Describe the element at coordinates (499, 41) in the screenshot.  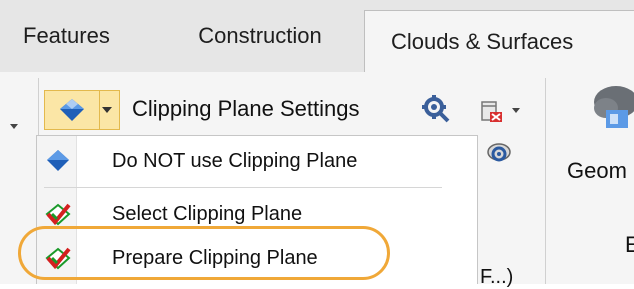
I see `tab-clouds-surfaces: Clouds & Surfaces` at that location.